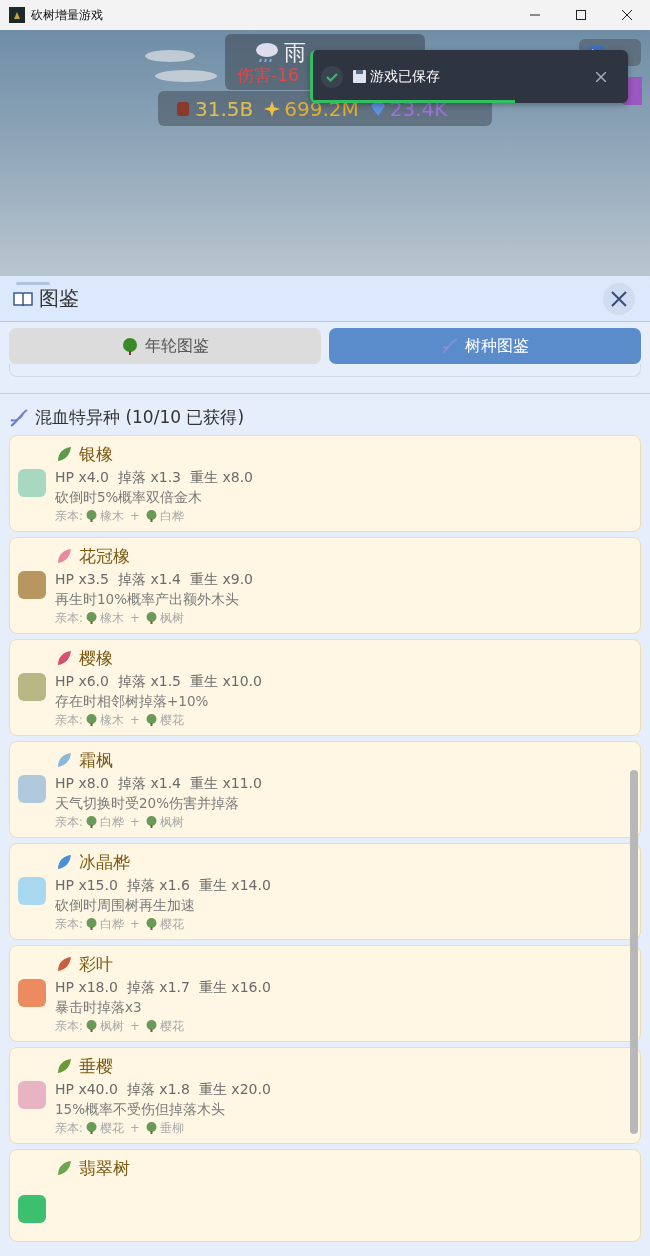  What do you see at coordinates (295, 53) in the screenshot?
I see `weather-label: 雨` at bounding box center [295, 53].